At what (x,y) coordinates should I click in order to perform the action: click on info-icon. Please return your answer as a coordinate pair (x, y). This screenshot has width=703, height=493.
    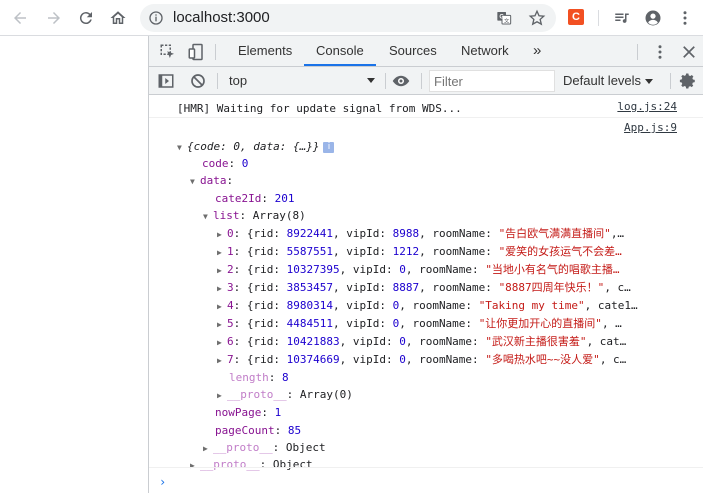
    Looking at the image, I should click on (156, 18).